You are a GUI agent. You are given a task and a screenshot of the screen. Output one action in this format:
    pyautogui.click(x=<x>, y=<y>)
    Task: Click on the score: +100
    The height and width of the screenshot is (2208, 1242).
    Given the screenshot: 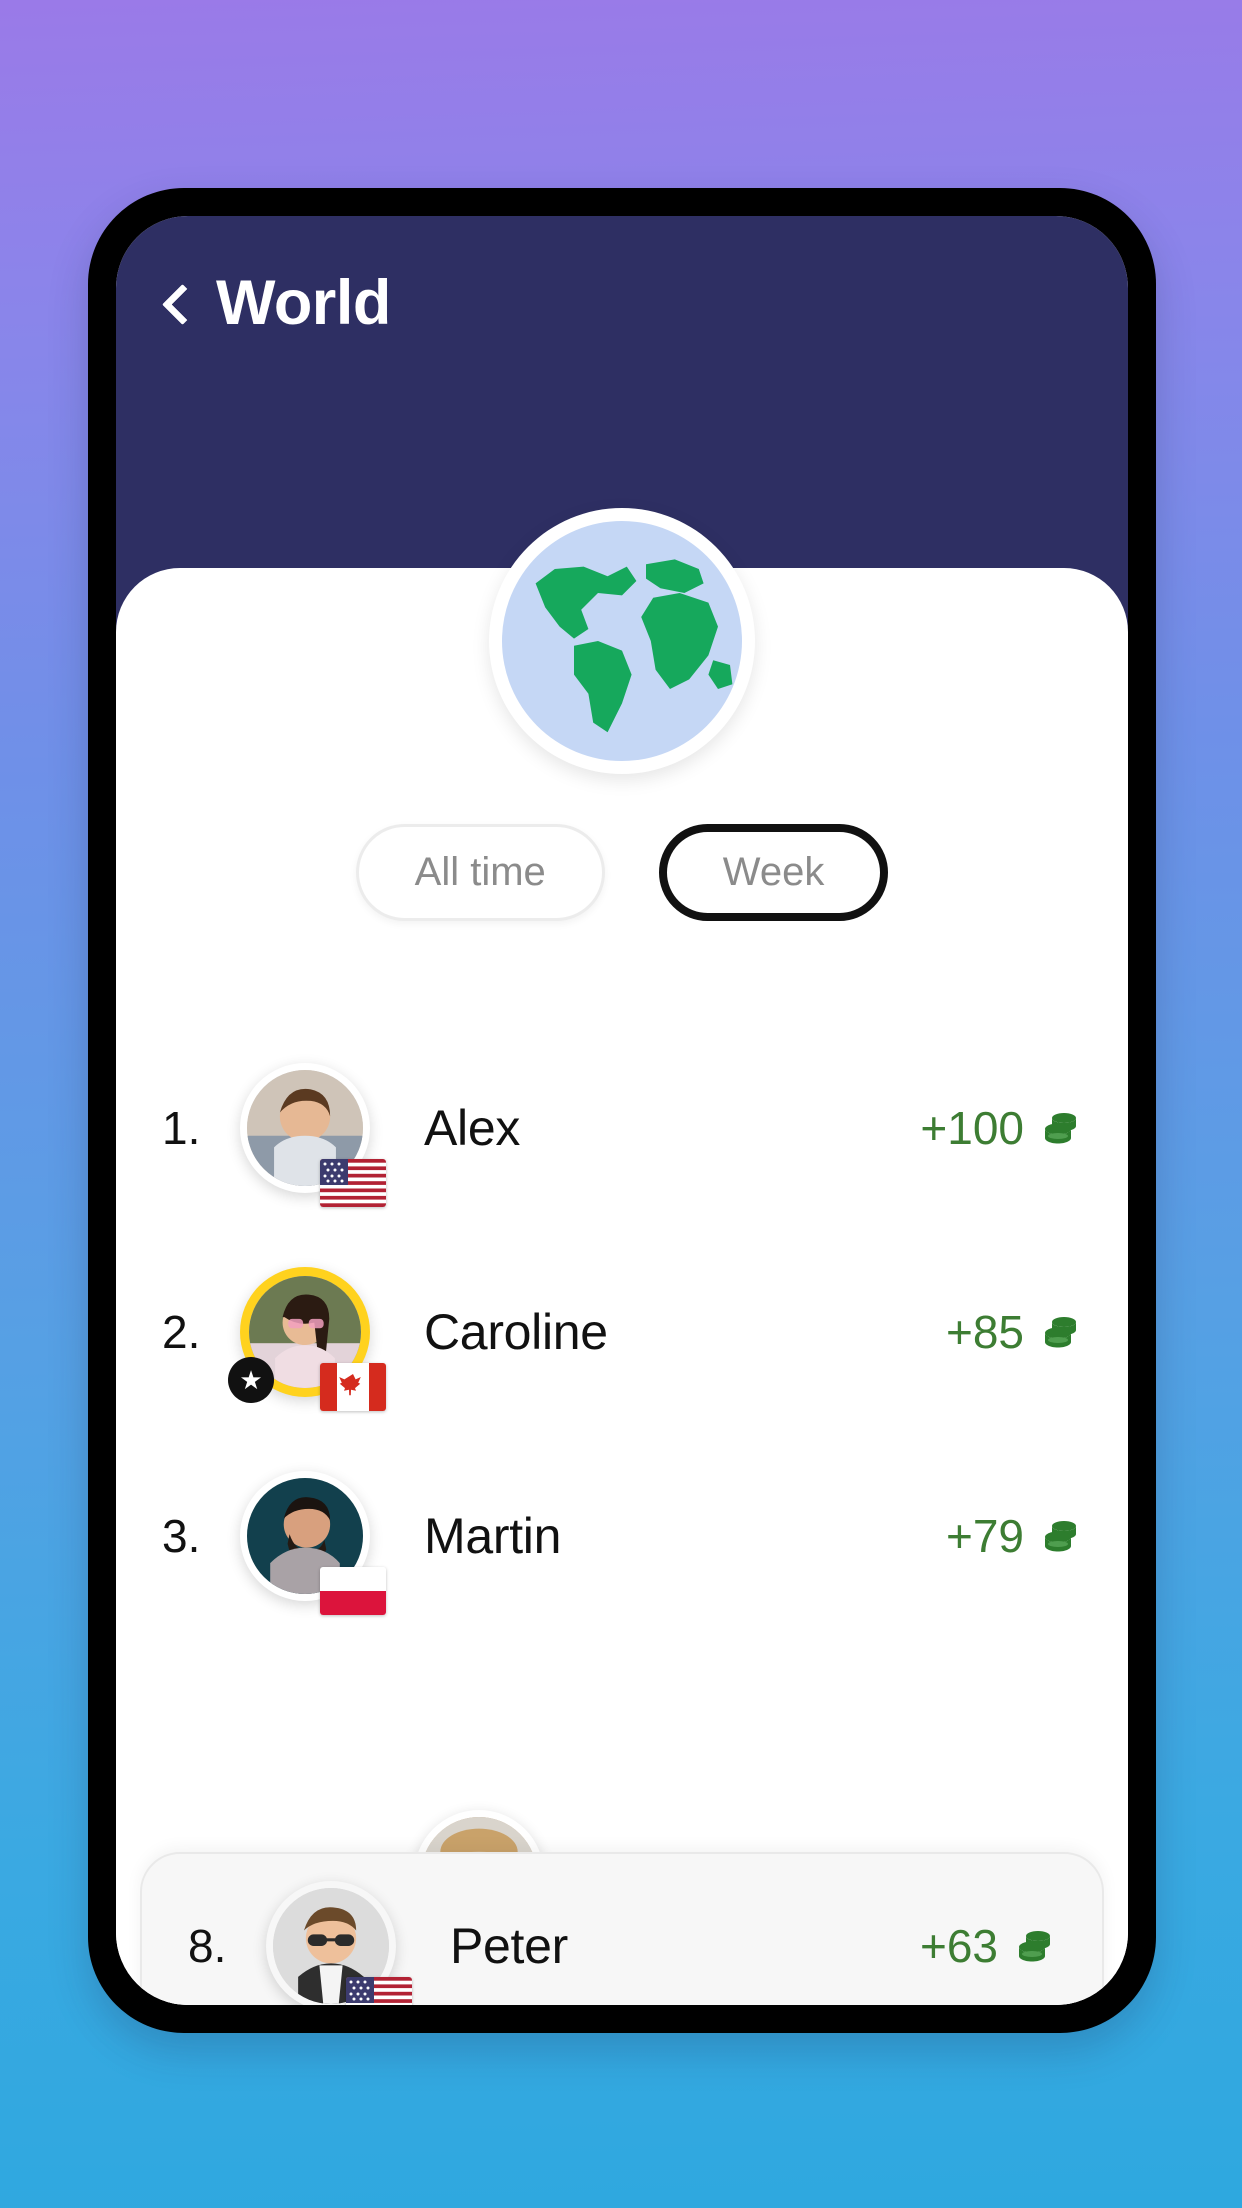 What is the action you would take?
    pyautogui.click(x=1001, y=1128)
    